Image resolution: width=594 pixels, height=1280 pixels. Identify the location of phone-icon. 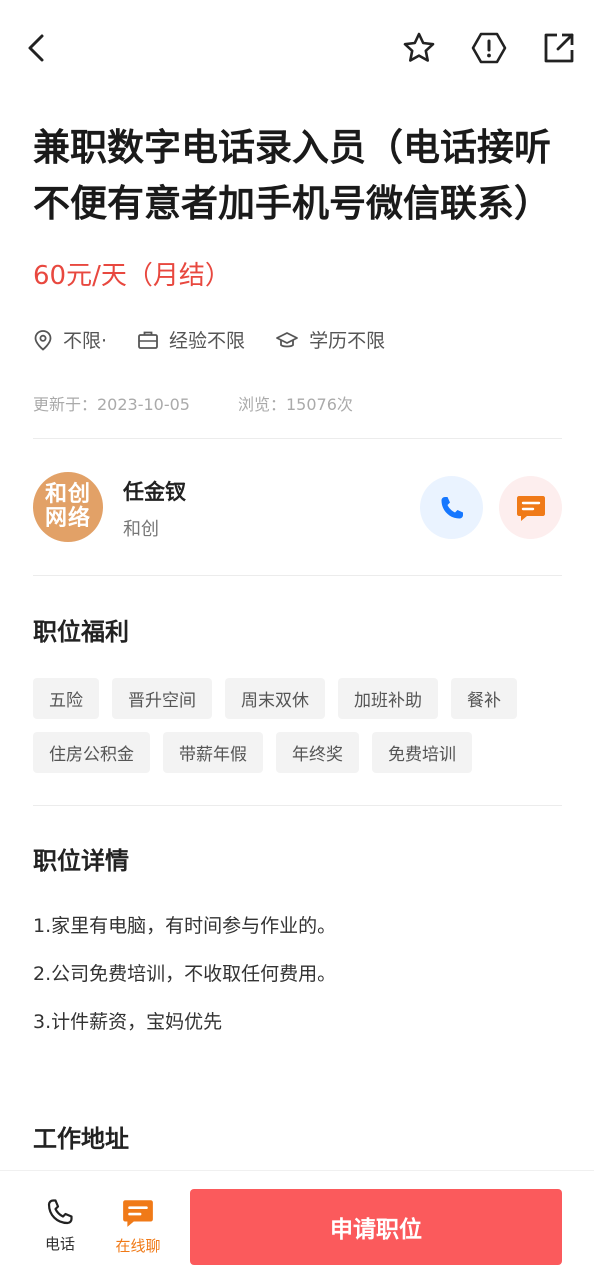
(452, 507).